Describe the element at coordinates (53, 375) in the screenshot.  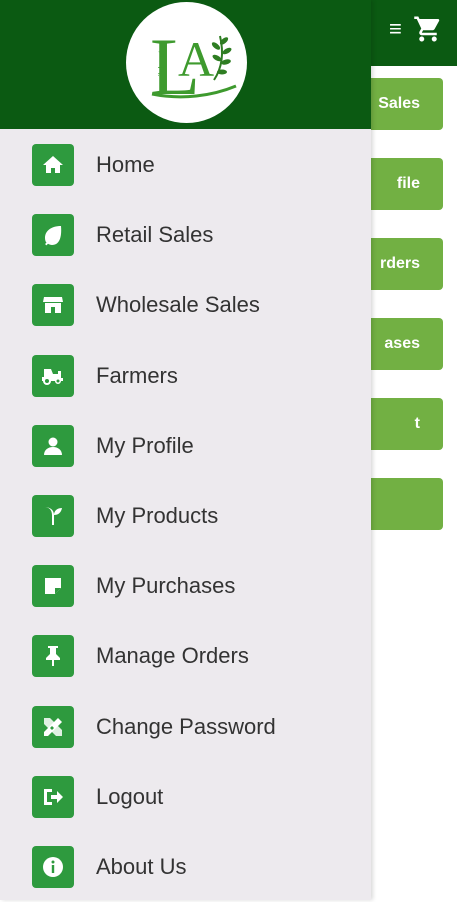
I see `tractor-icon` at that location.